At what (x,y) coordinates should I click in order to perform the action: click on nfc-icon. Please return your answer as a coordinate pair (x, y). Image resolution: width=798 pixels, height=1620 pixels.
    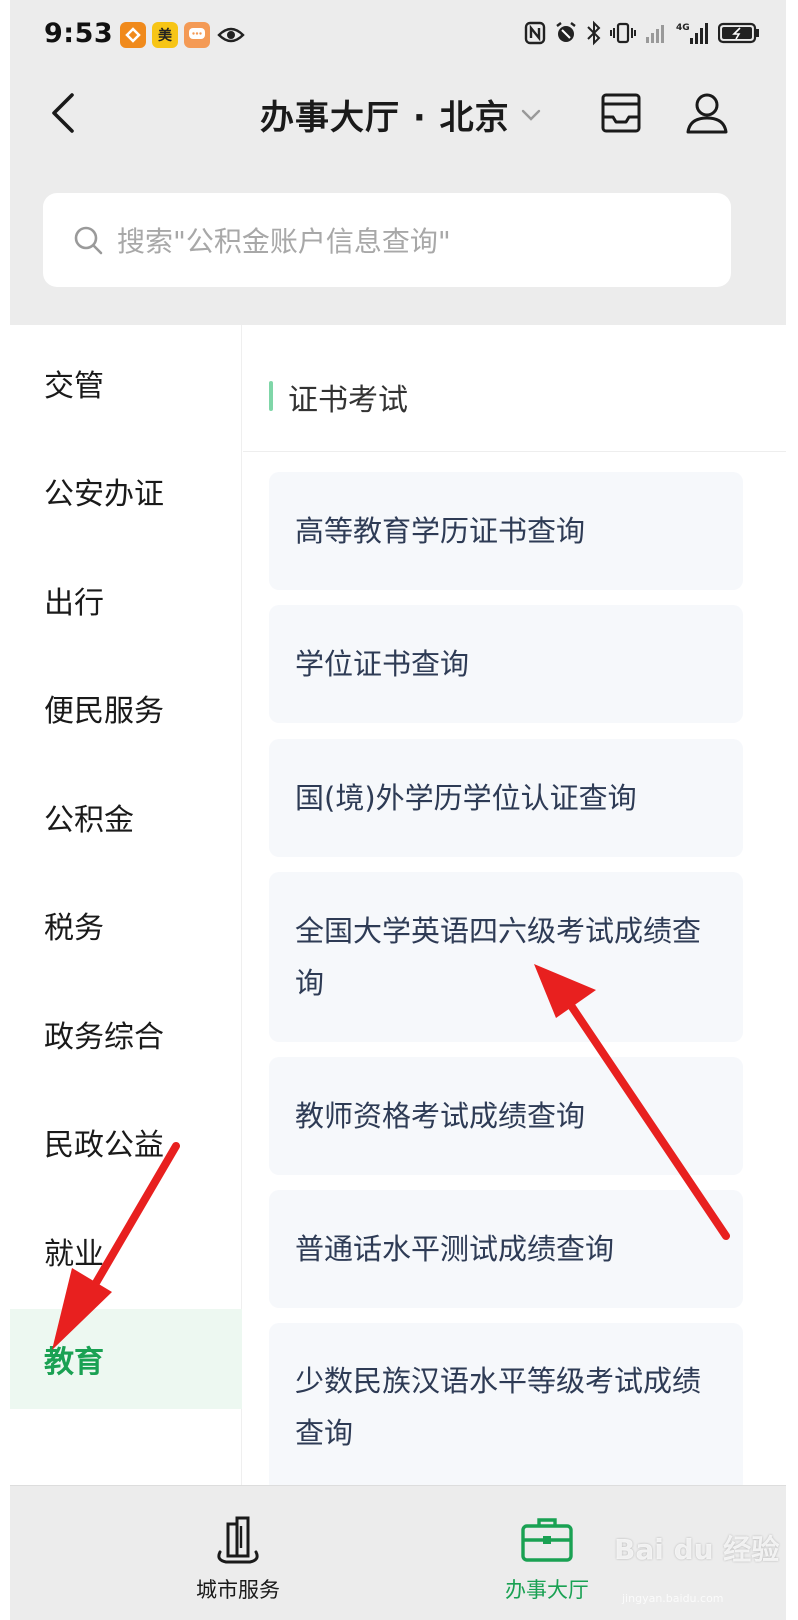
    Looking at the image, I should click on (535, 33).